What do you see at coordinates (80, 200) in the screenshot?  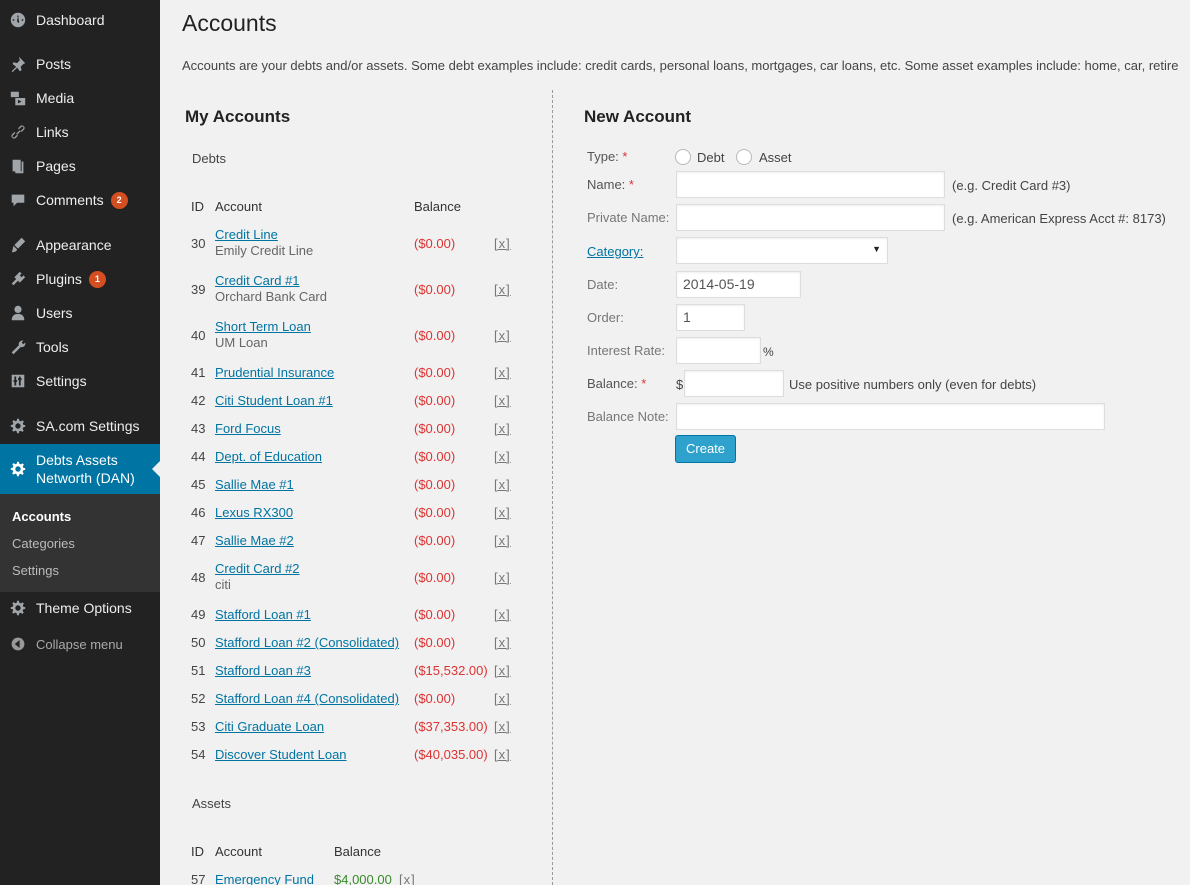 I see `menu-comments: Comments 2` at bounding box center [80, 200].